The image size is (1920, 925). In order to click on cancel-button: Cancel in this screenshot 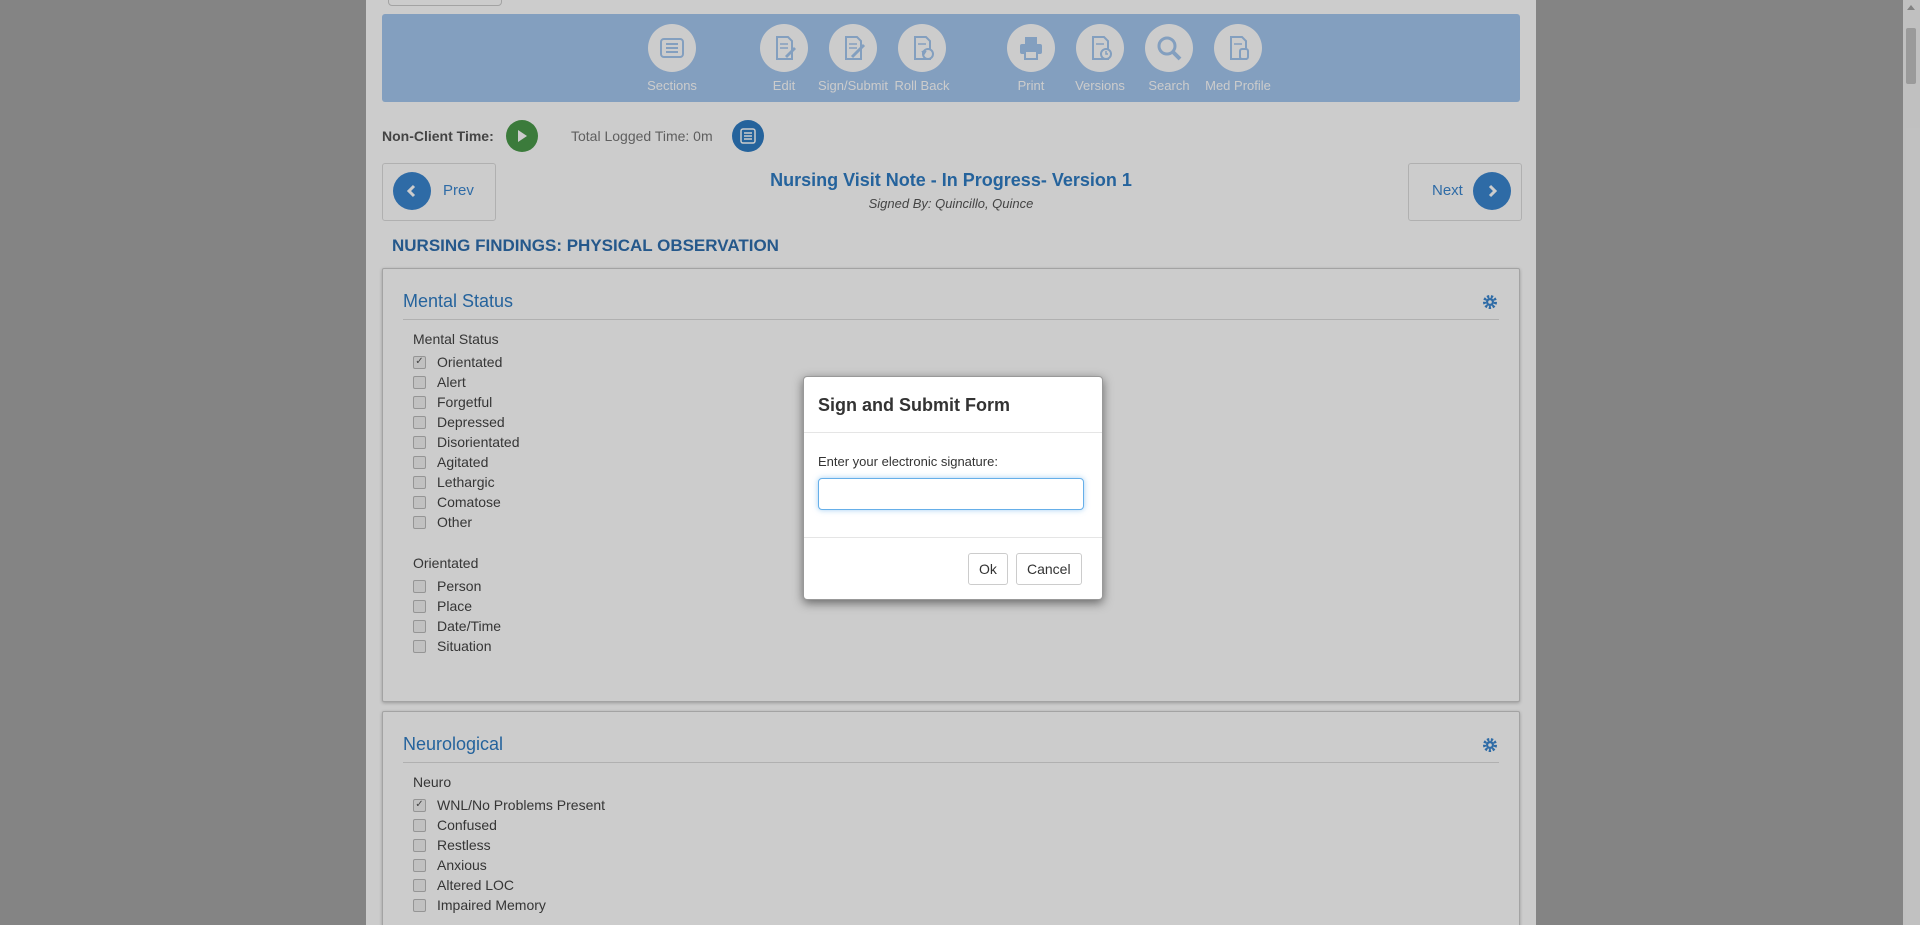, I will do `click(1049, 569)`.